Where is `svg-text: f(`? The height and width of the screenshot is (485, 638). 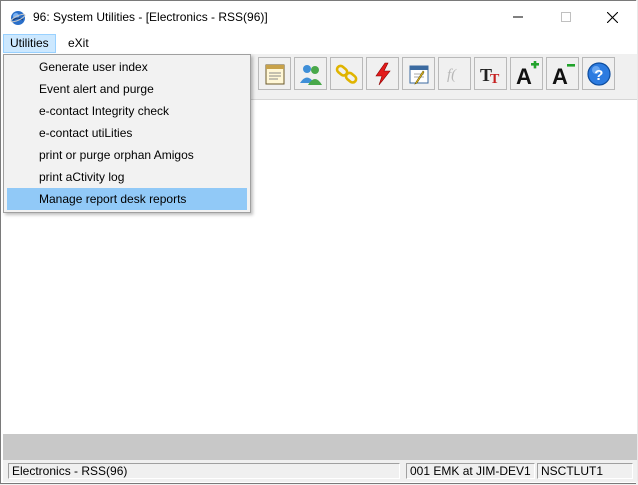 svg-text: f( is located at coordinates (452, 75).